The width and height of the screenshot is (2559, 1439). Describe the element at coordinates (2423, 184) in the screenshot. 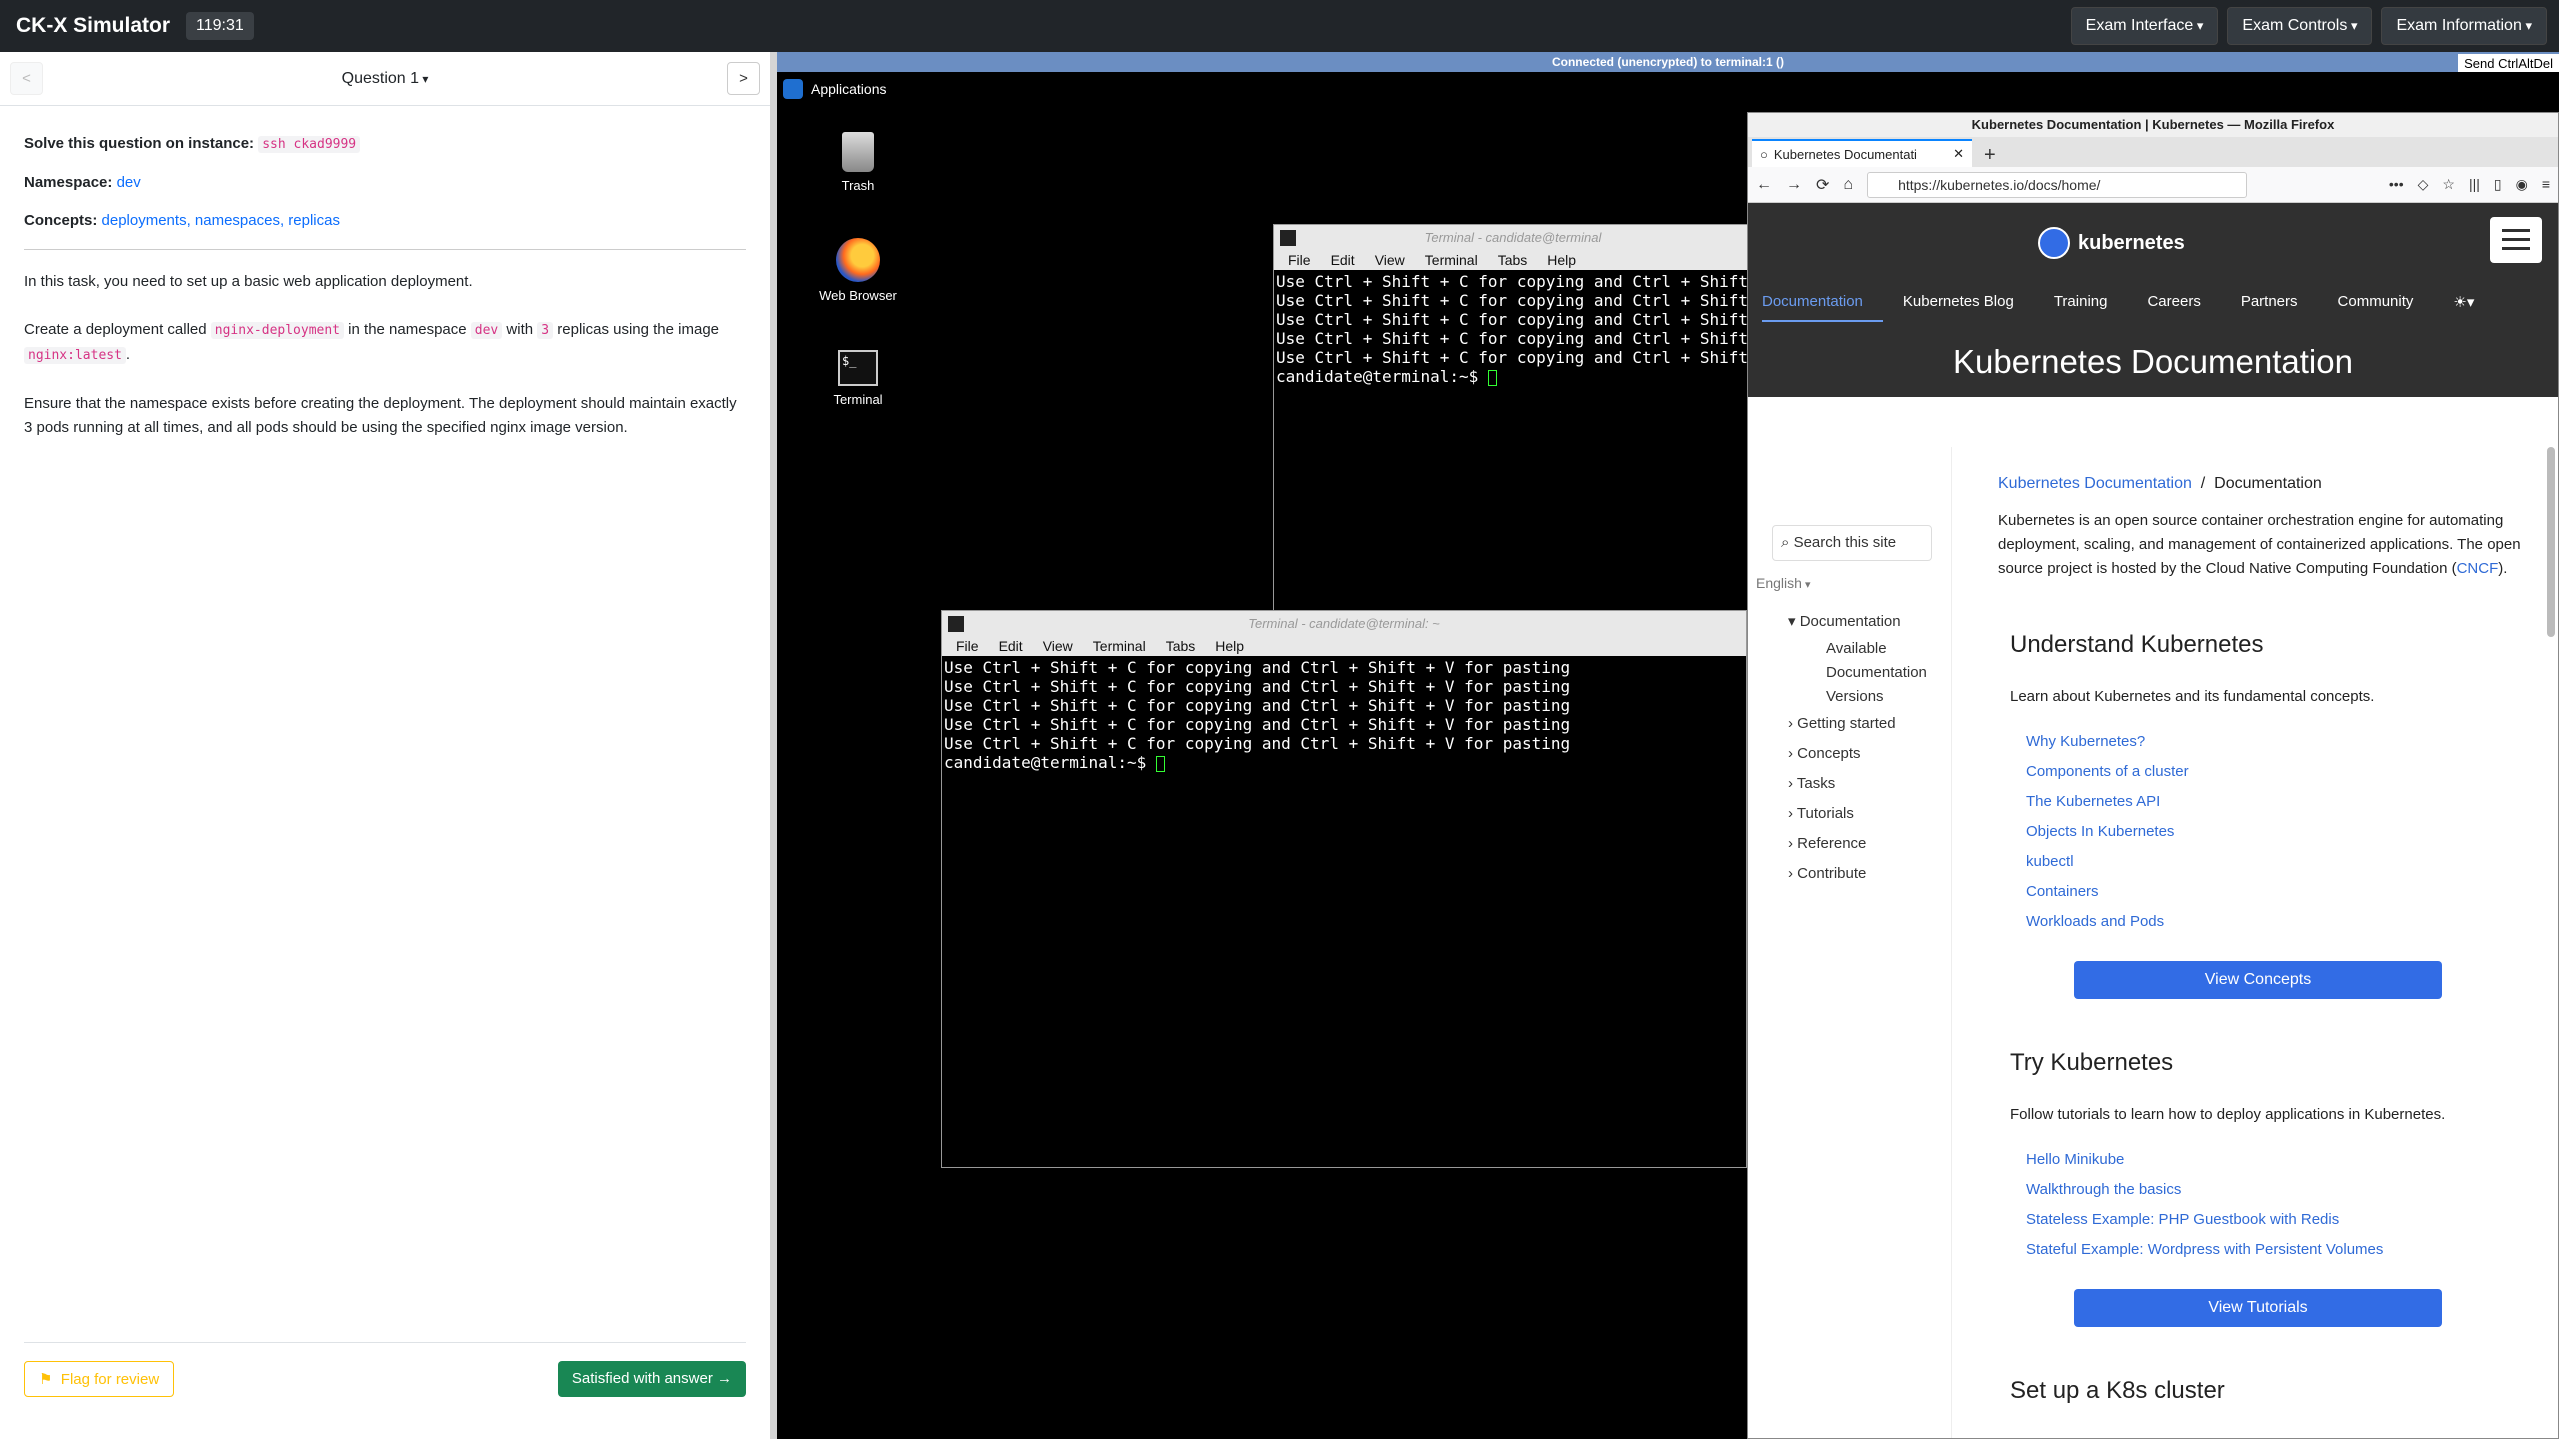

I see `pocket-icon: ◇` at that location.